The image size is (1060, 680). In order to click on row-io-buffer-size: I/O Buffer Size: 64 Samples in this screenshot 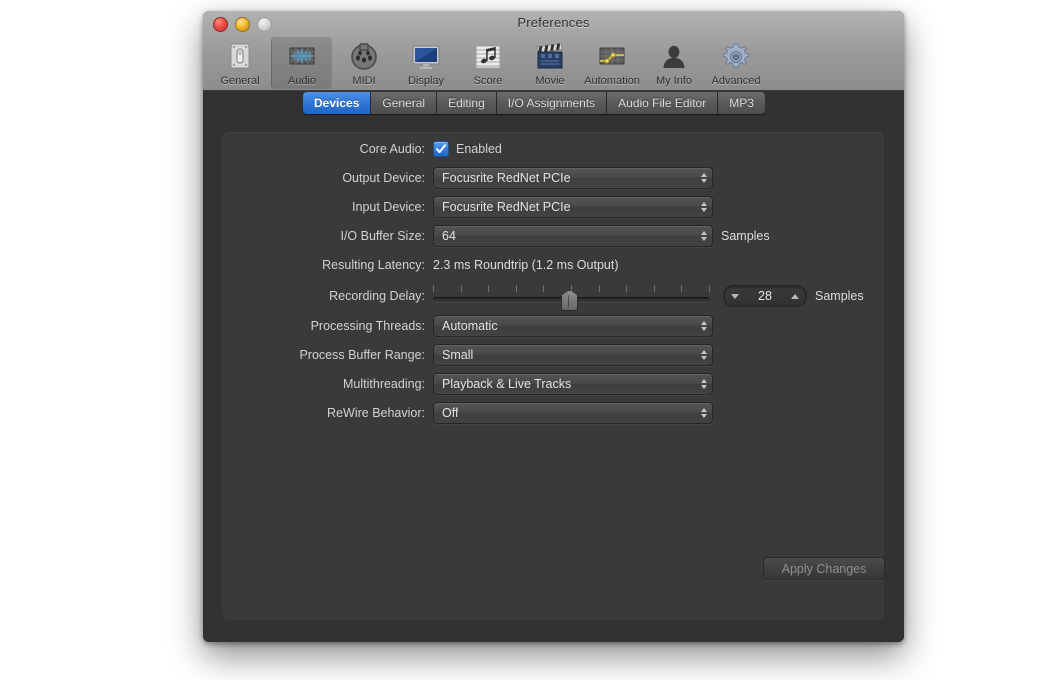, I will do `click(496, 236)`.